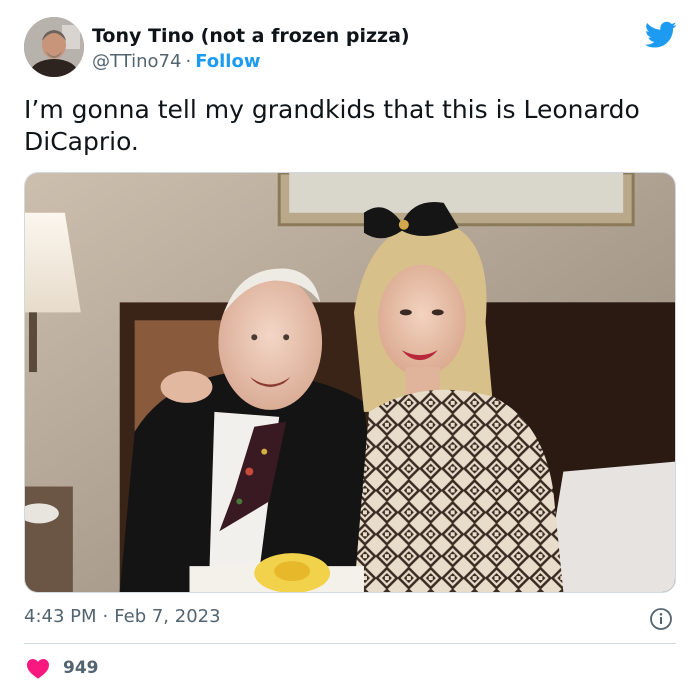 This screenshot has width=700, height=697. What do you see at coordinates (251, 36) in the screenshot?
I see `author-display-name: Tony Tino (not a frozen pizza)` at bounding box center [251, 36].